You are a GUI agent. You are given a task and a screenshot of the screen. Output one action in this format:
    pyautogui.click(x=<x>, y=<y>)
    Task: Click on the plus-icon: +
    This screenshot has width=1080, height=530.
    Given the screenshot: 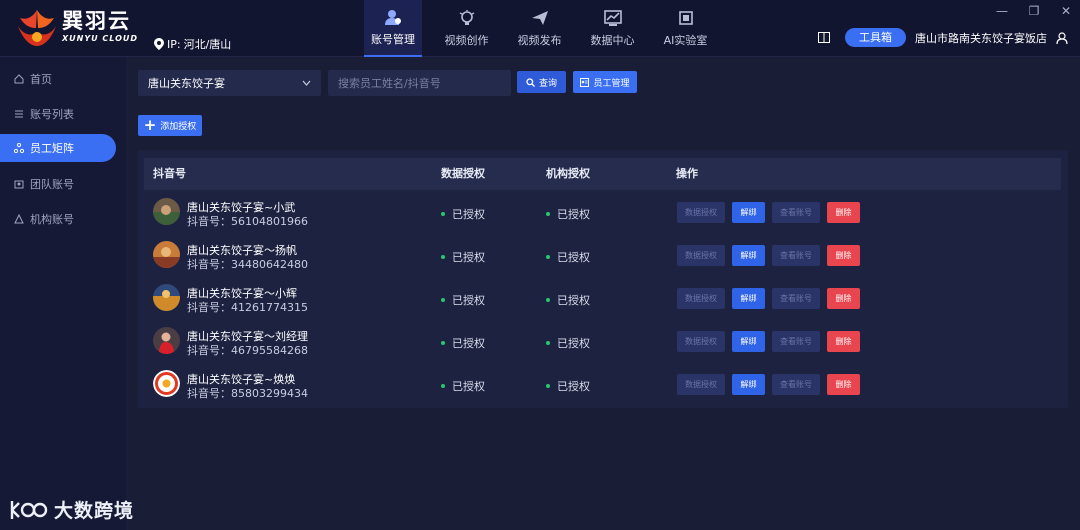 What is the action you would take?
    pyautogui.click(x=150, y=125)
    